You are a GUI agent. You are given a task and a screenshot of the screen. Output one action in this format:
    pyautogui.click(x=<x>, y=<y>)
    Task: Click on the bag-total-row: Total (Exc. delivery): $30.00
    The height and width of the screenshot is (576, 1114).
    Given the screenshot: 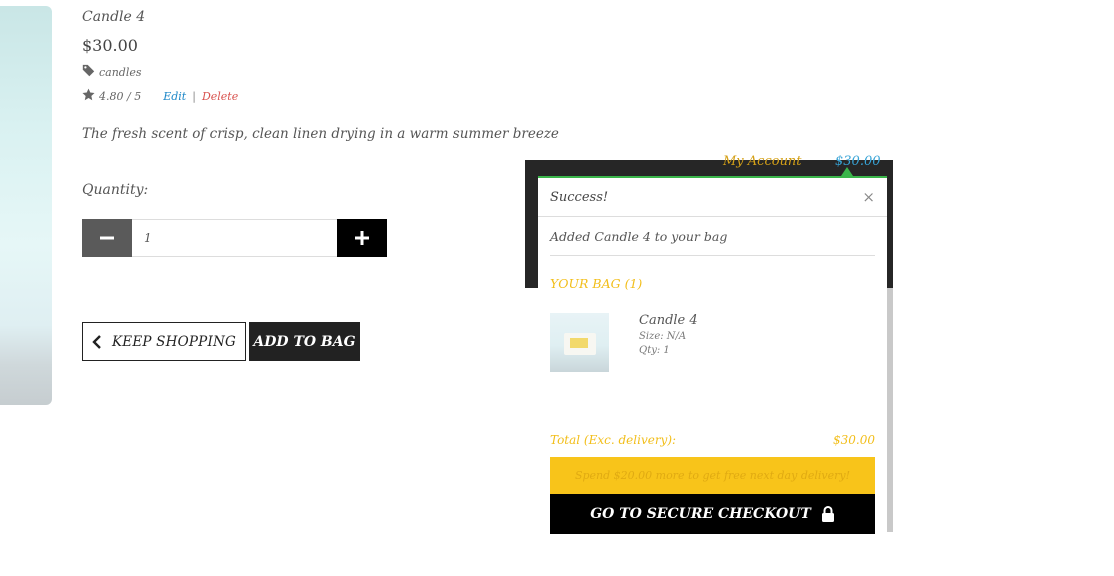 What is the action you would take?
    pyautogui.click(x=712, y=440)
    